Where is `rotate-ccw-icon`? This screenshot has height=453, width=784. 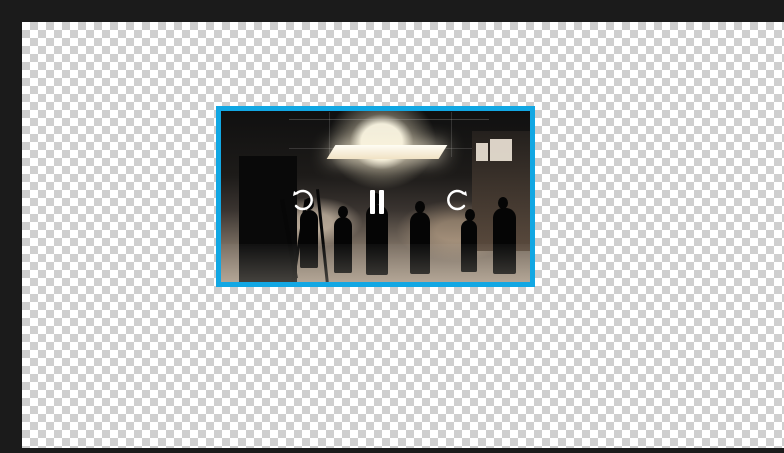 rotate-ccw-icon is located at coordinates (303, 200).